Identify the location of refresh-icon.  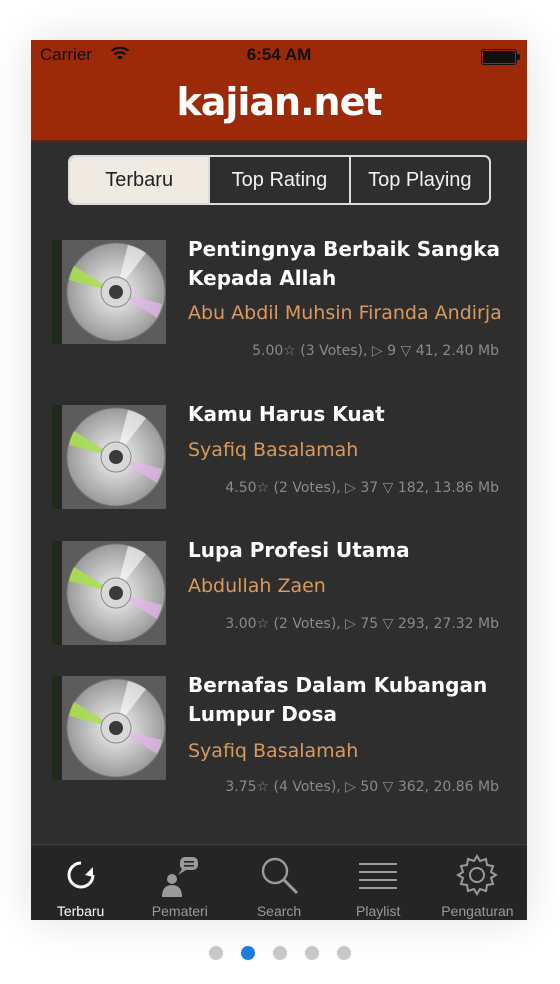
(81, 875).